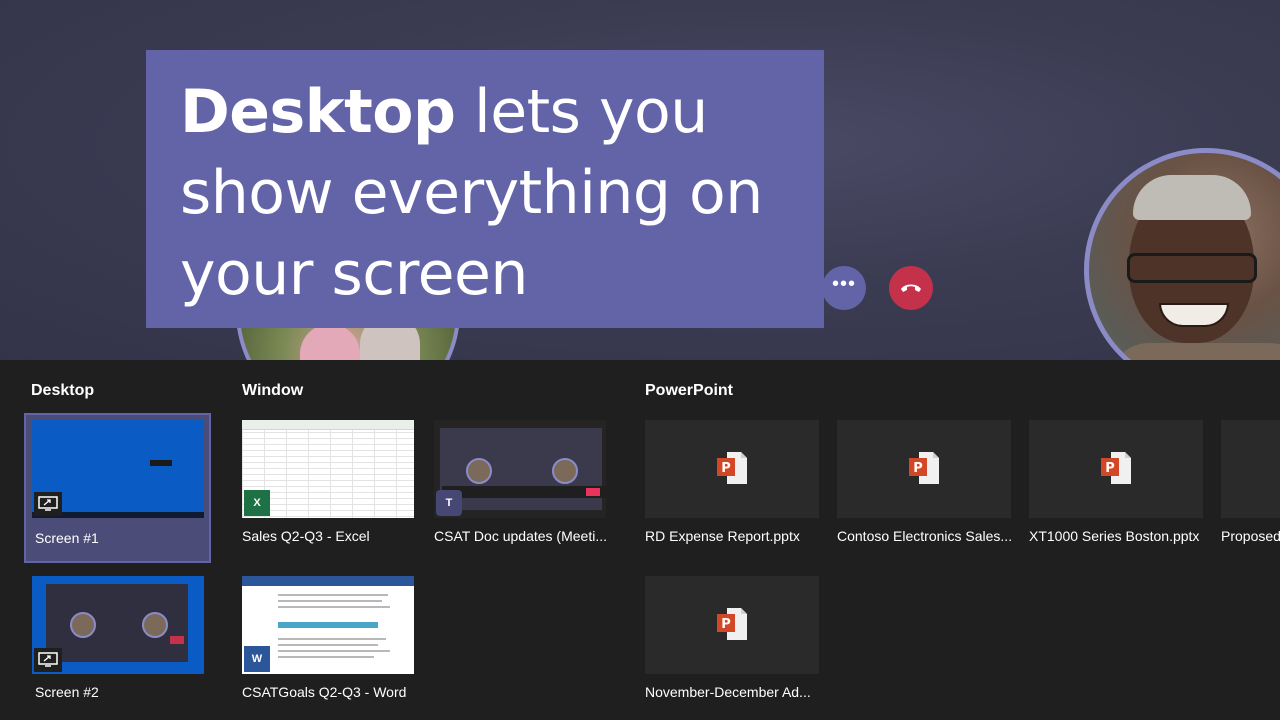 The width and height of the screenshot is (1280, 720). What do you see at coordinates (843, 284) in the screenshot?
I see `more-icon: •••` at bounding box center [843, 284].